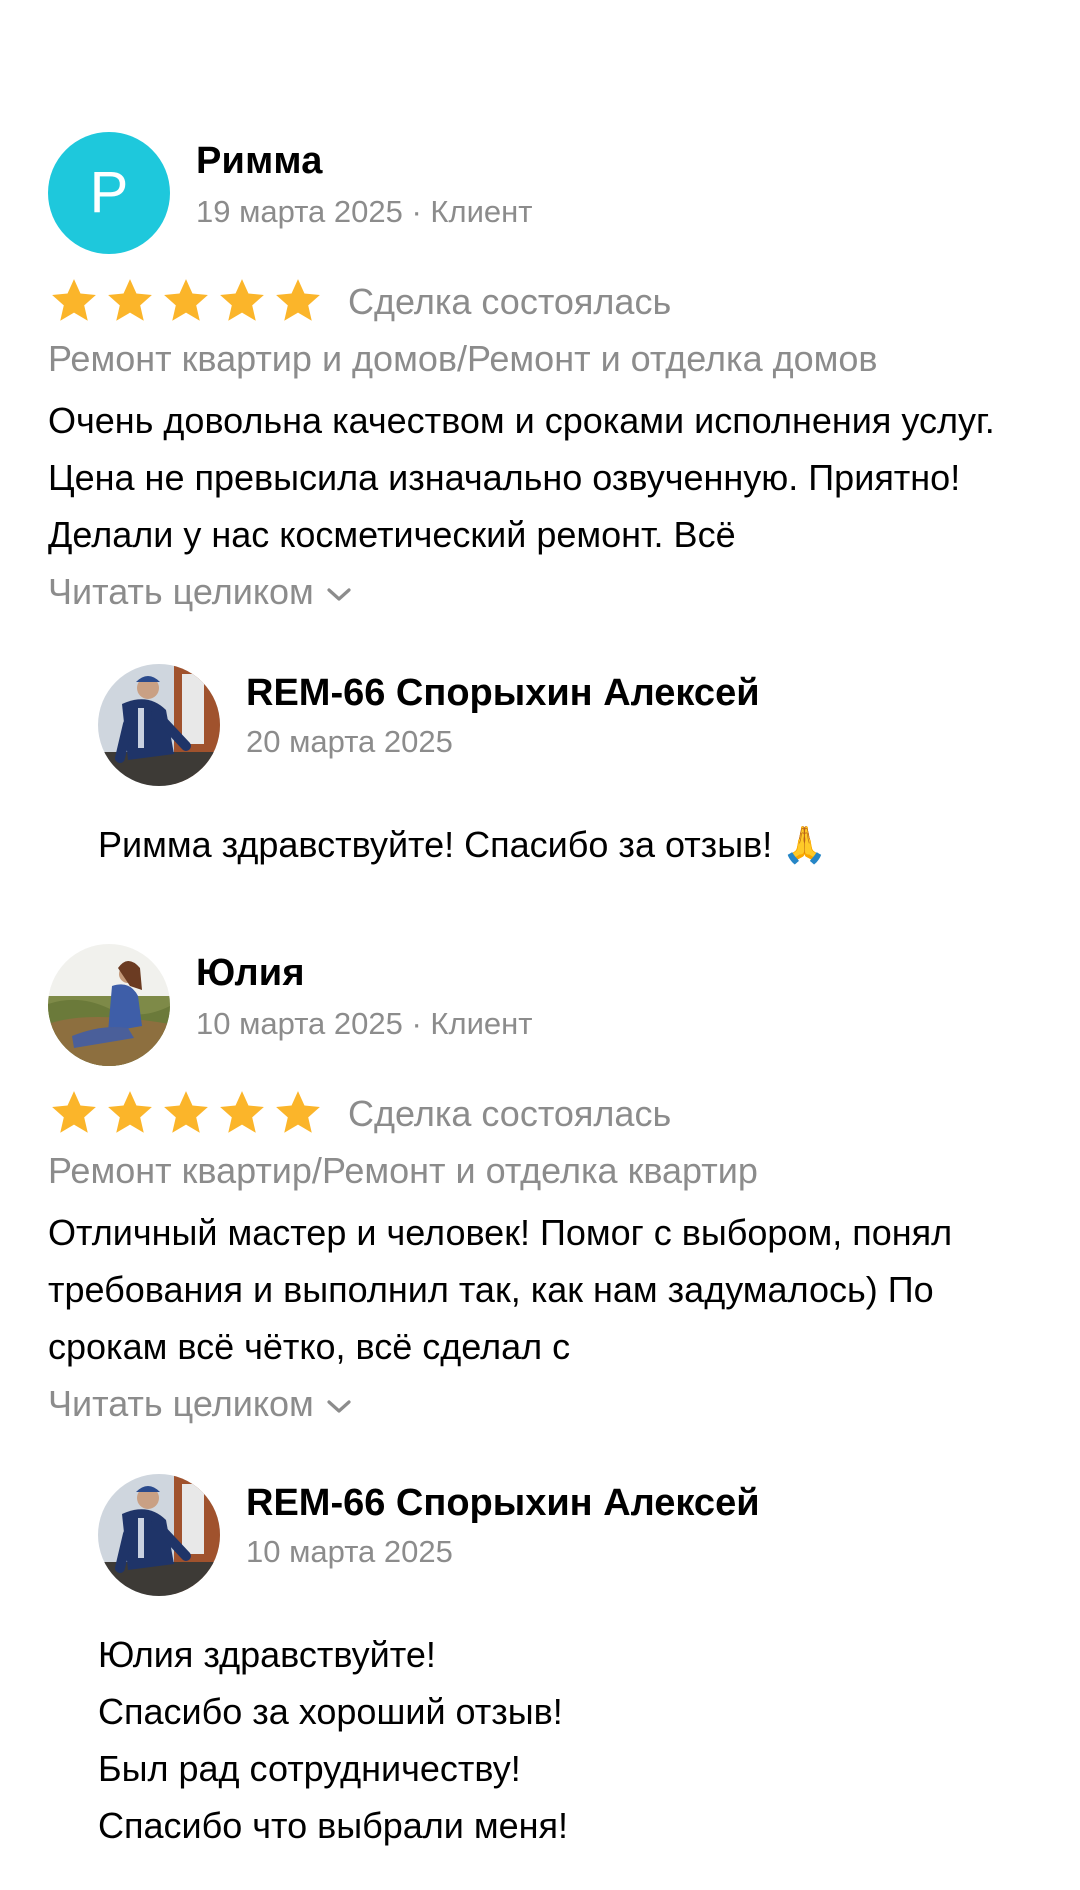 Image resolution: width=1080 pixels, height=1890 pixels. Describe the element at coordinates (259, 161) in the screenshot. I see `author-name: Римма` at that location.